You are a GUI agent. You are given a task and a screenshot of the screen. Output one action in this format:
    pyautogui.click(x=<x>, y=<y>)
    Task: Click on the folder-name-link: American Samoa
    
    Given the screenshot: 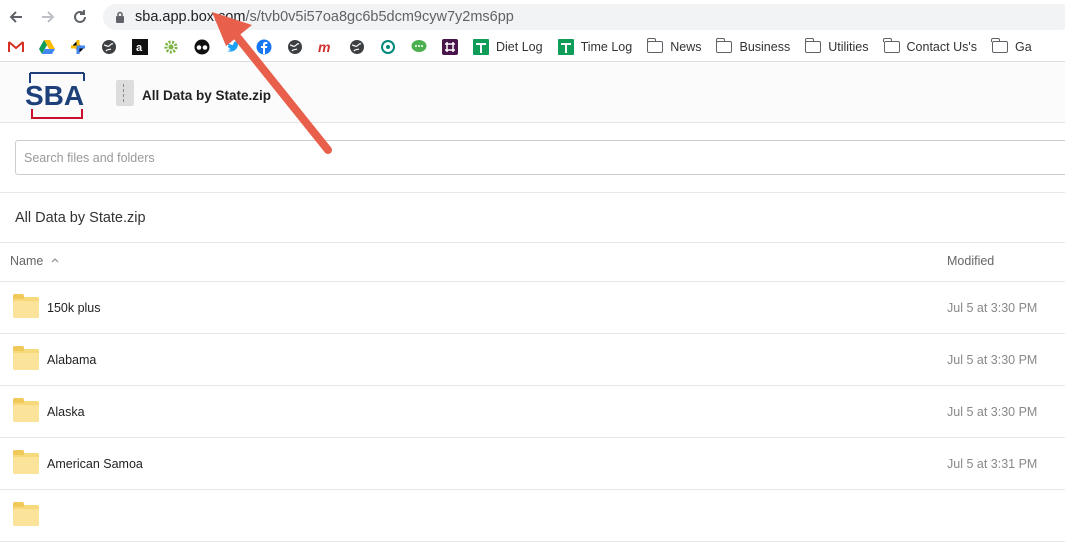 What is the action you would take?
    pyautogui.click(x=95, y=464)
    